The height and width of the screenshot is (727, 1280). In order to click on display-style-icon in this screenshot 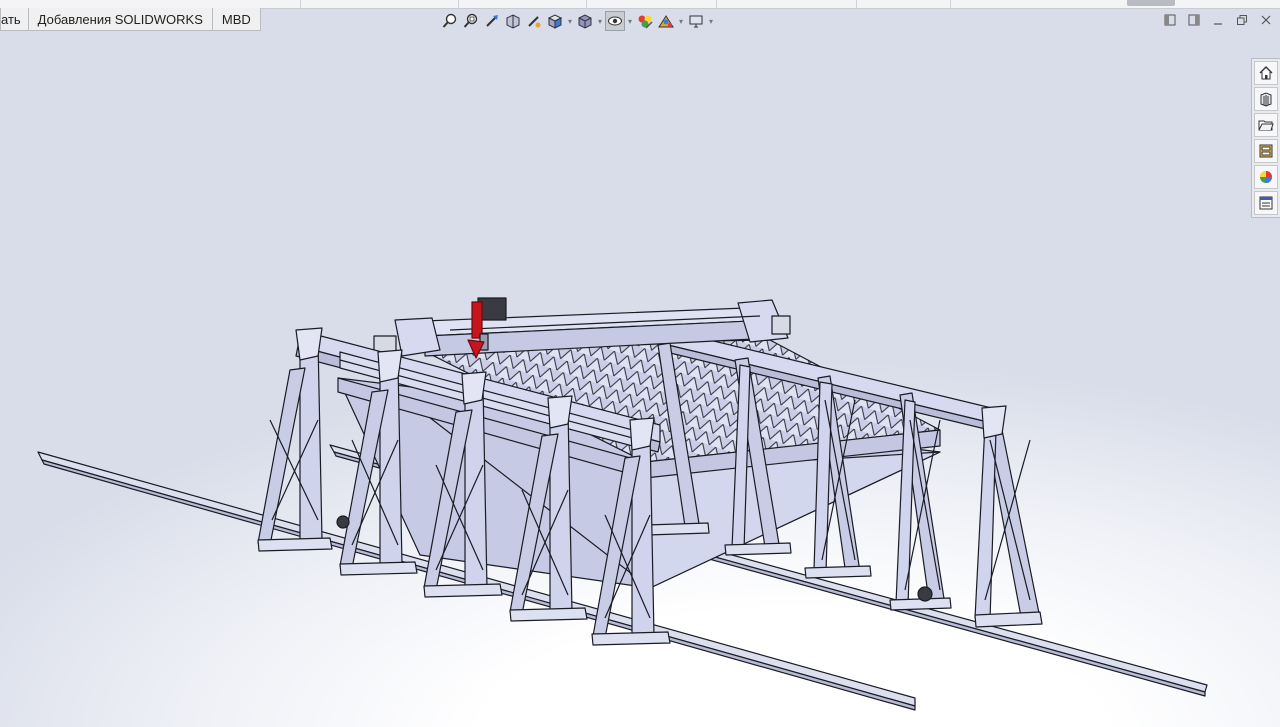, I will do `click(585, 21)`.